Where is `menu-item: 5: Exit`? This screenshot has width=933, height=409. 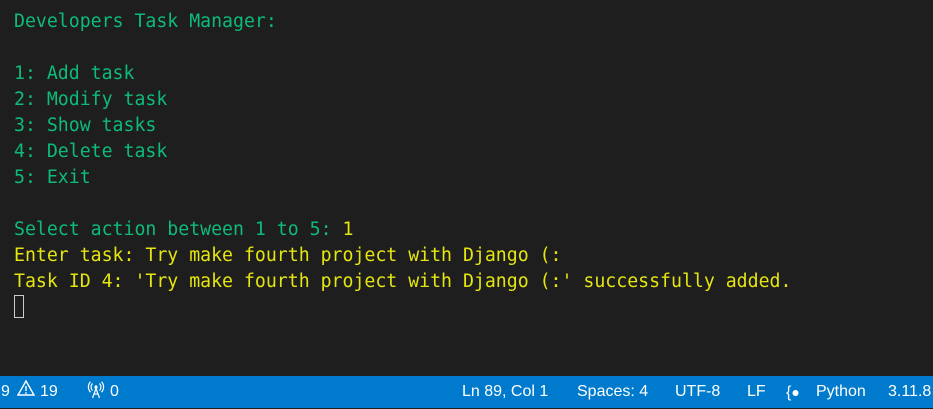
menu-item: 5: Exit is located at coordinates (52, 177).